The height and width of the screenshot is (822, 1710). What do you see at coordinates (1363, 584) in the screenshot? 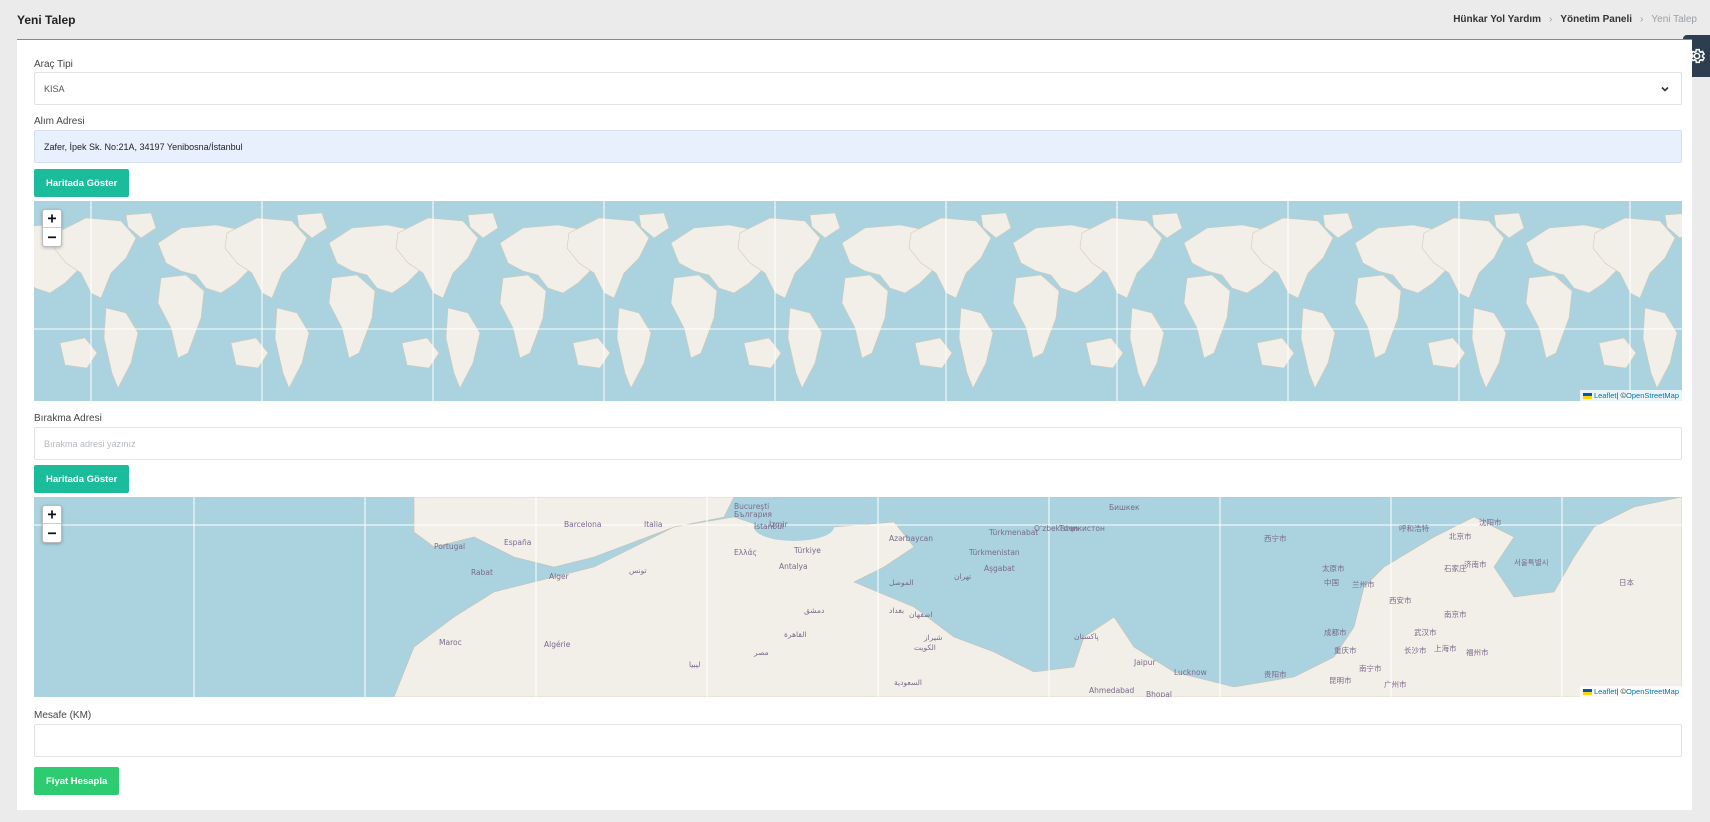
I see `map-place-label: 兰州市` at bounding box center [1363, 584].